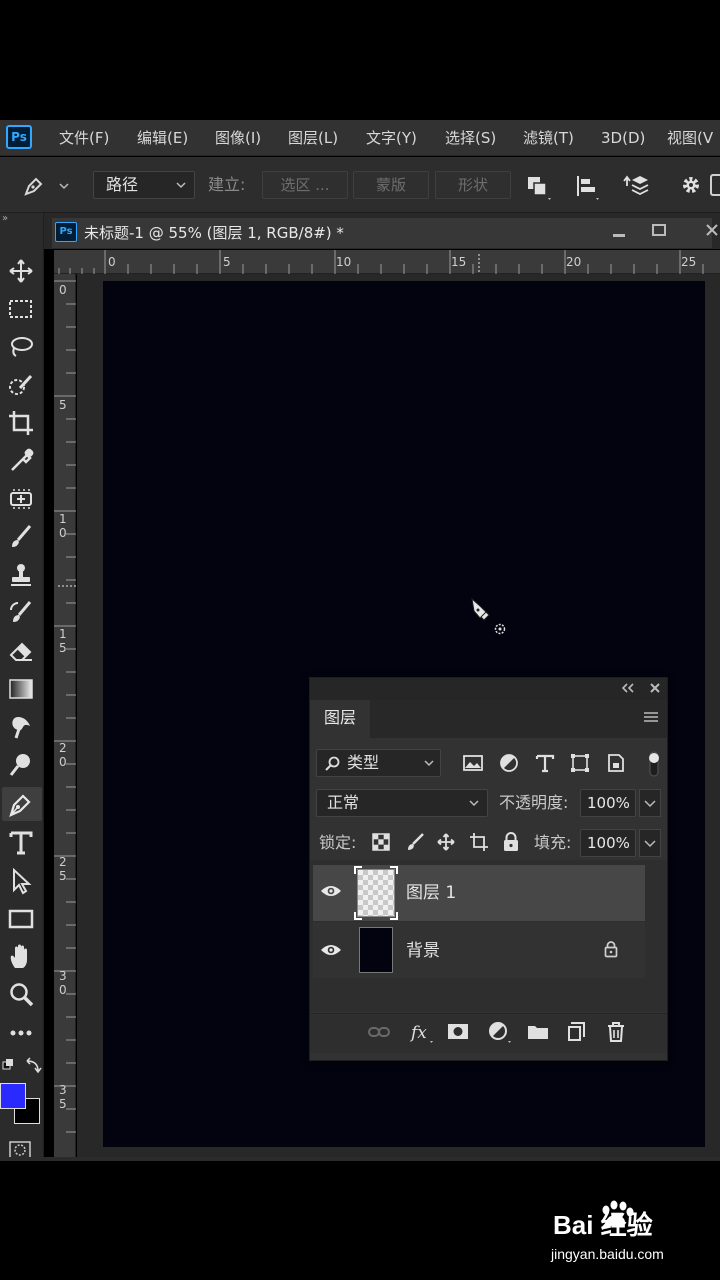  Describe the element at coordinates (21, 385) in the screenshot. I see `quick-selection-tool-icon` at that location.